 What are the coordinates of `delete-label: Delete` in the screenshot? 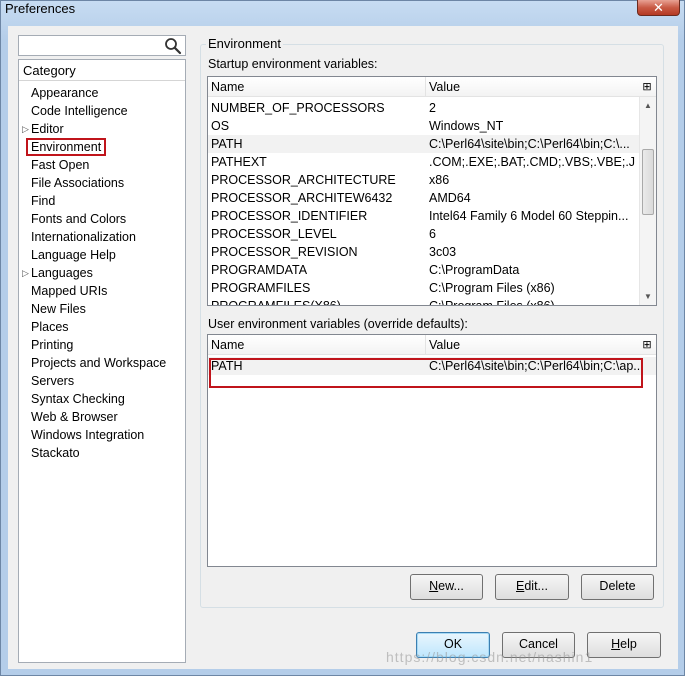 It's located at (617, 586).